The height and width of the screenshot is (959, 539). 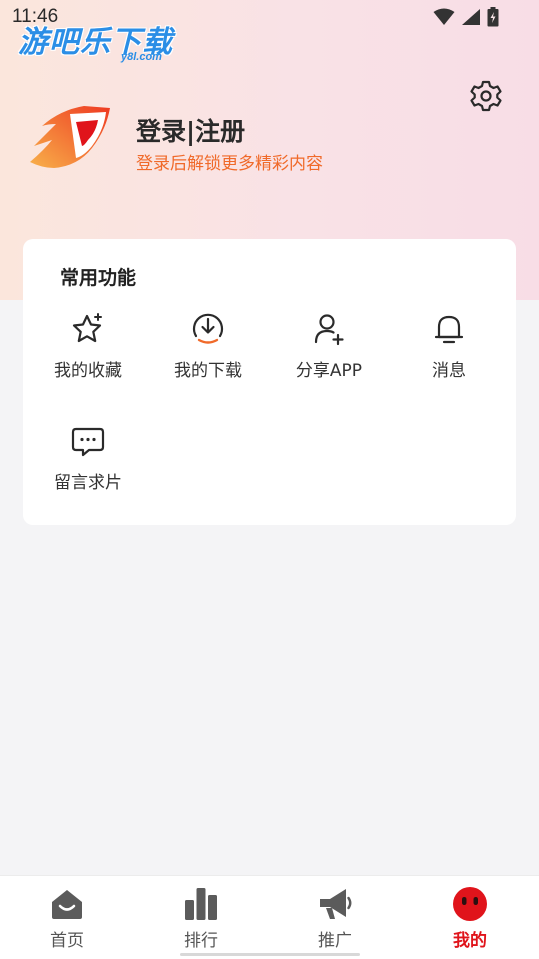 What do you see at coordinates (444, 16) in the screenshot?
I see `wifi-icon` at bounding box center [444, 16].